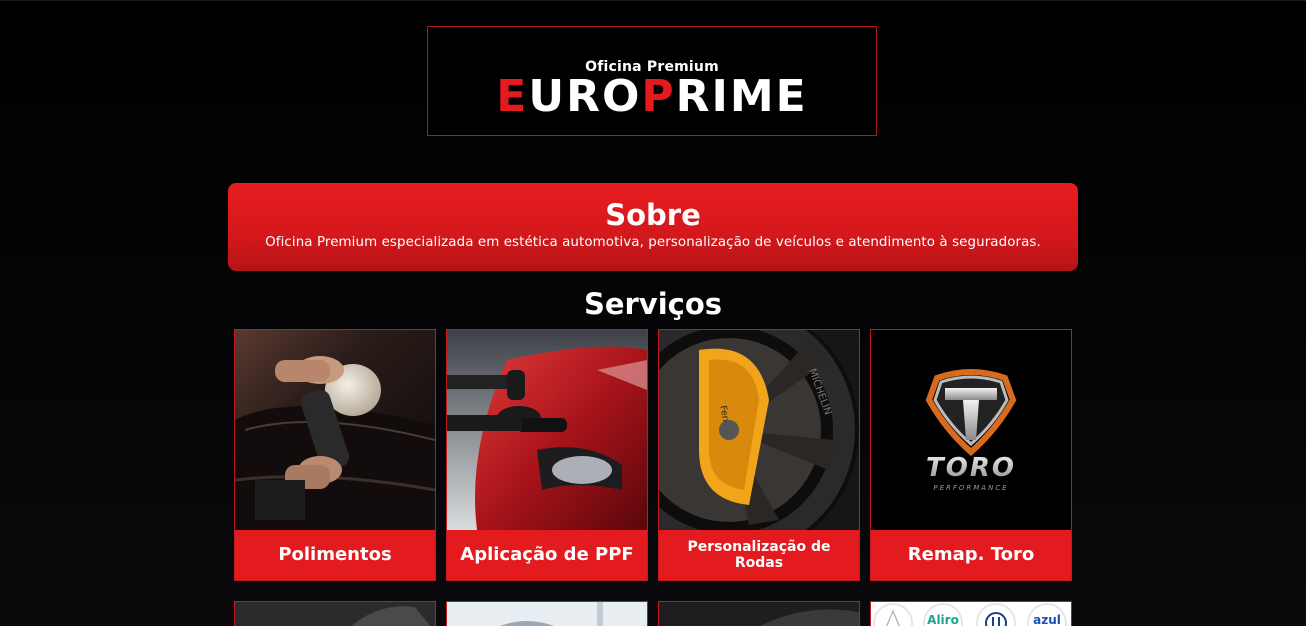 This screenshot has width=1306, height=626. I want to click on toro-performance-logo: TORO PERFORMANCE, so click(971, 430).